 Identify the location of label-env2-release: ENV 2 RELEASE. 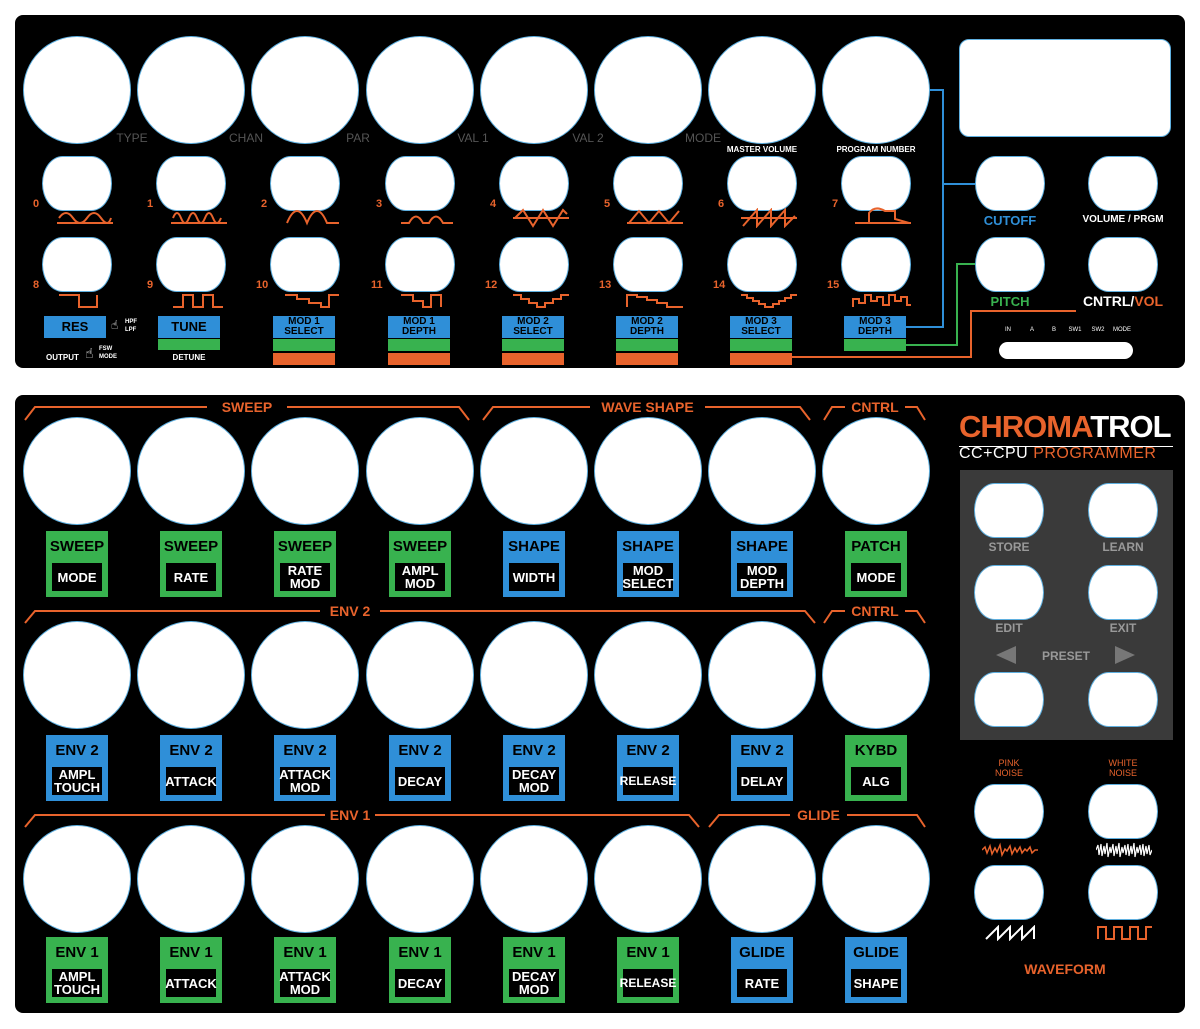
(648, 768).